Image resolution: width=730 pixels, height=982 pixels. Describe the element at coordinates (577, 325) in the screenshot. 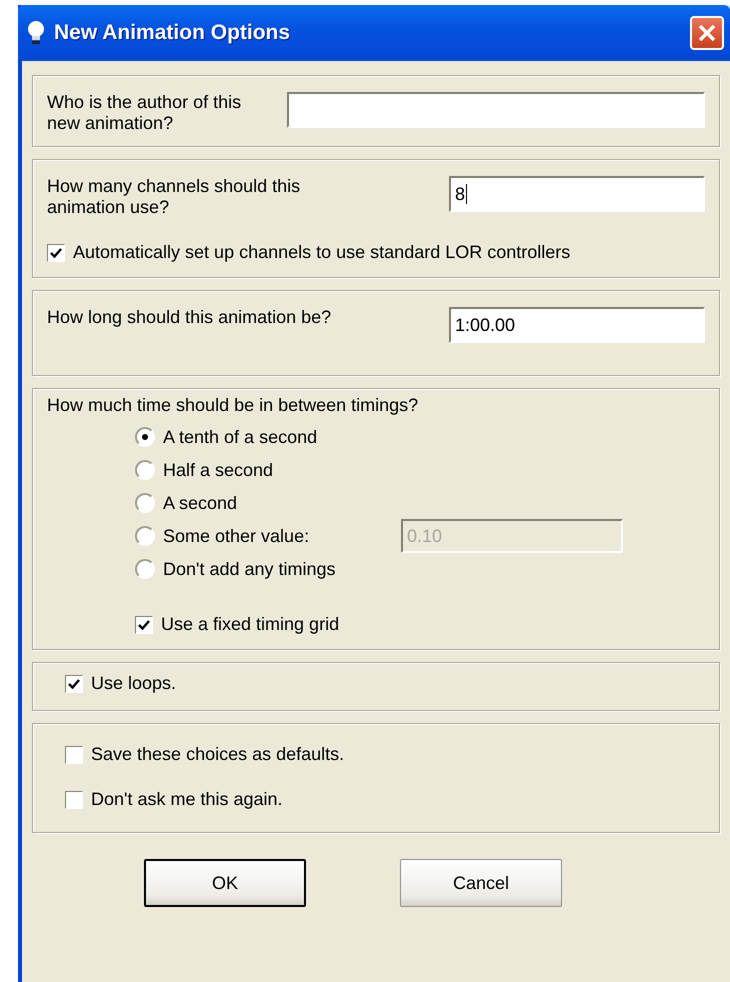

I see `length-input: 1:00.00` at that location.